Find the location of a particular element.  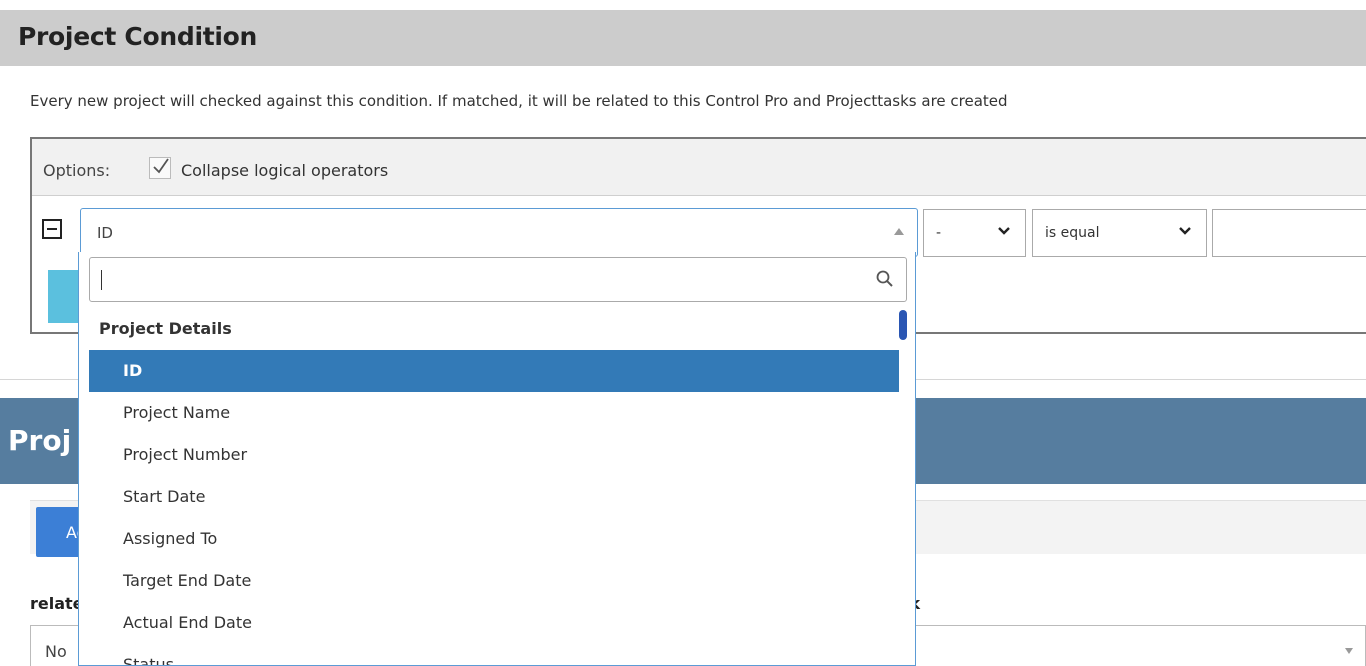

dropdown-search-input is located at coordinates (498, 279).